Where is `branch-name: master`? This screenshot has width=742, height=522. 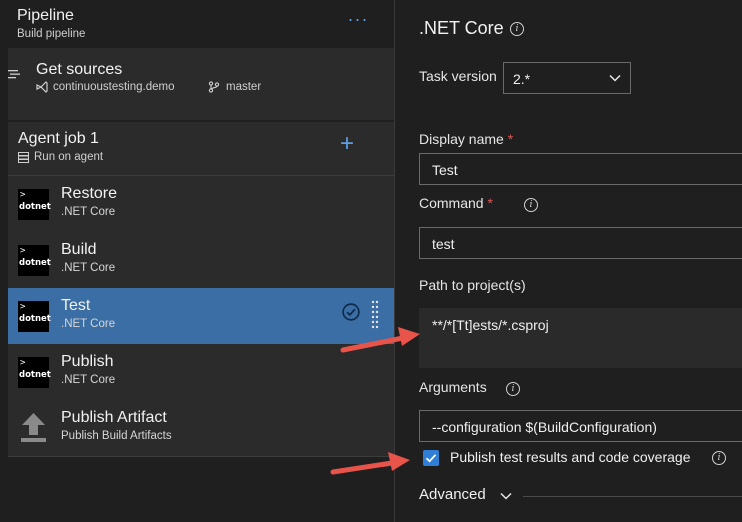
branch-name: master is located at coordinates (244, 87).